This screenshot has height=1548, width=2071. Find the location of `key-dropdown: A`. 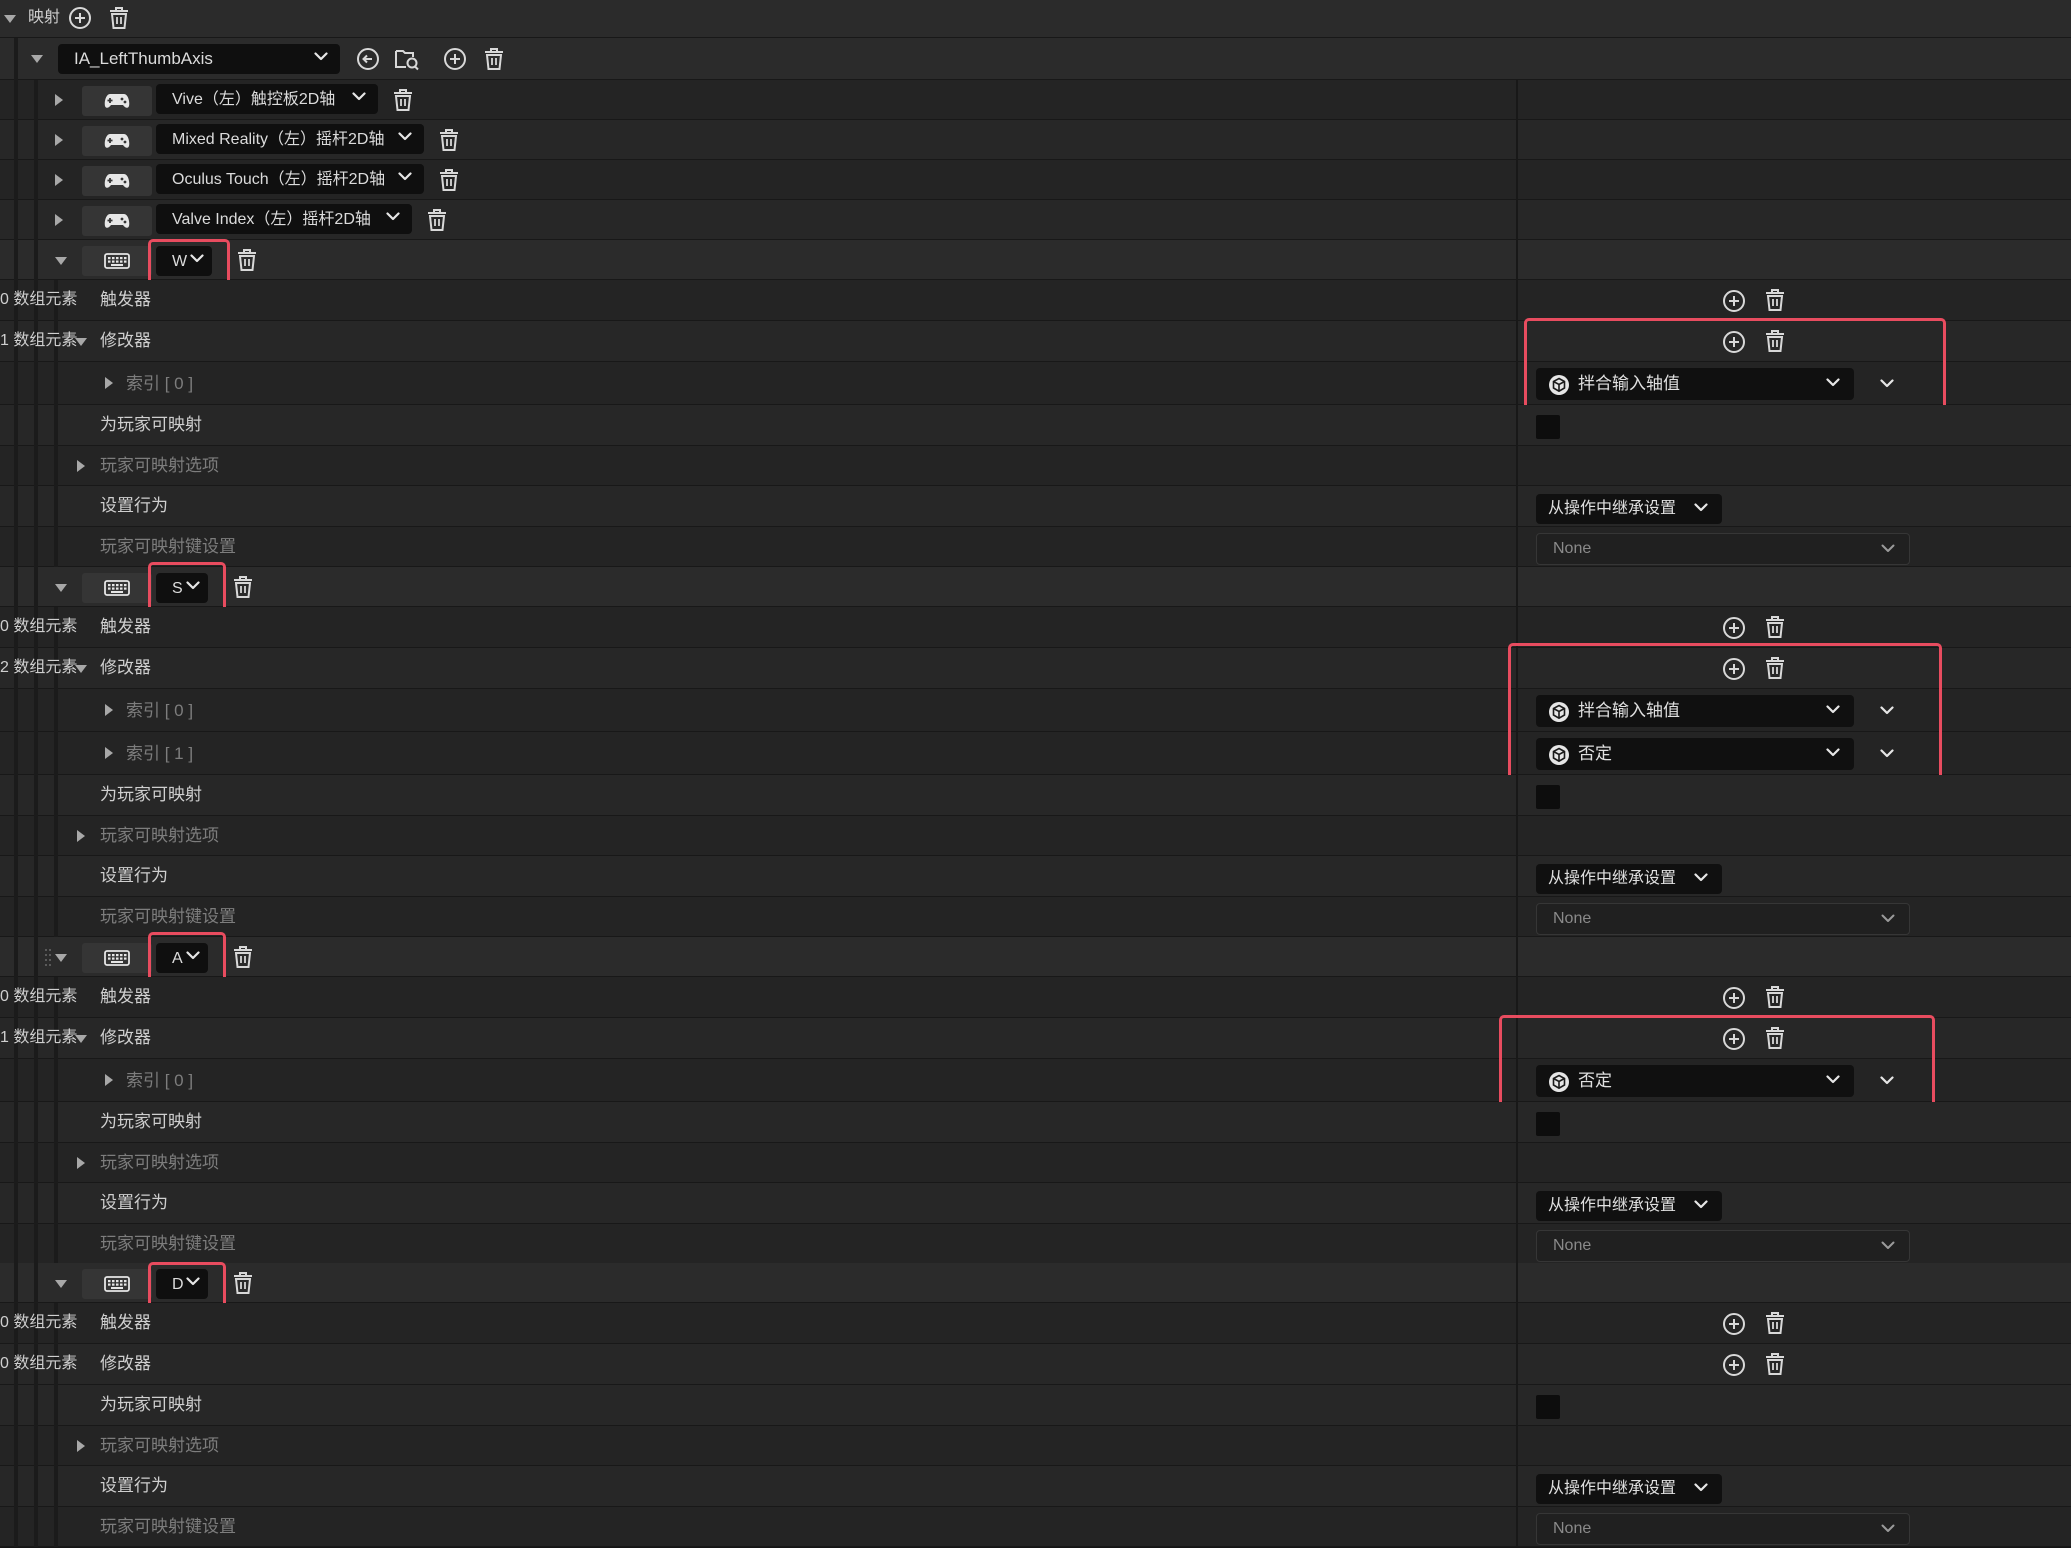

key-dropdown: A is located at coordinates (182, 958).